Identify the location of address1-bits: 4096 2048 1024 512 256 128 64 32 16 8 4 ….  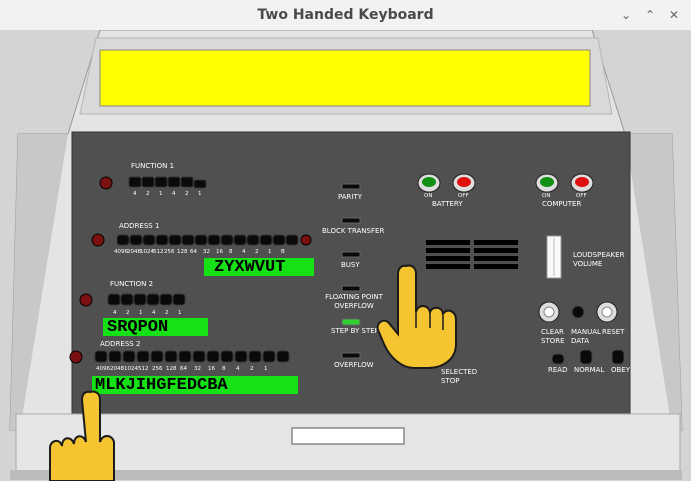
(214, 252).